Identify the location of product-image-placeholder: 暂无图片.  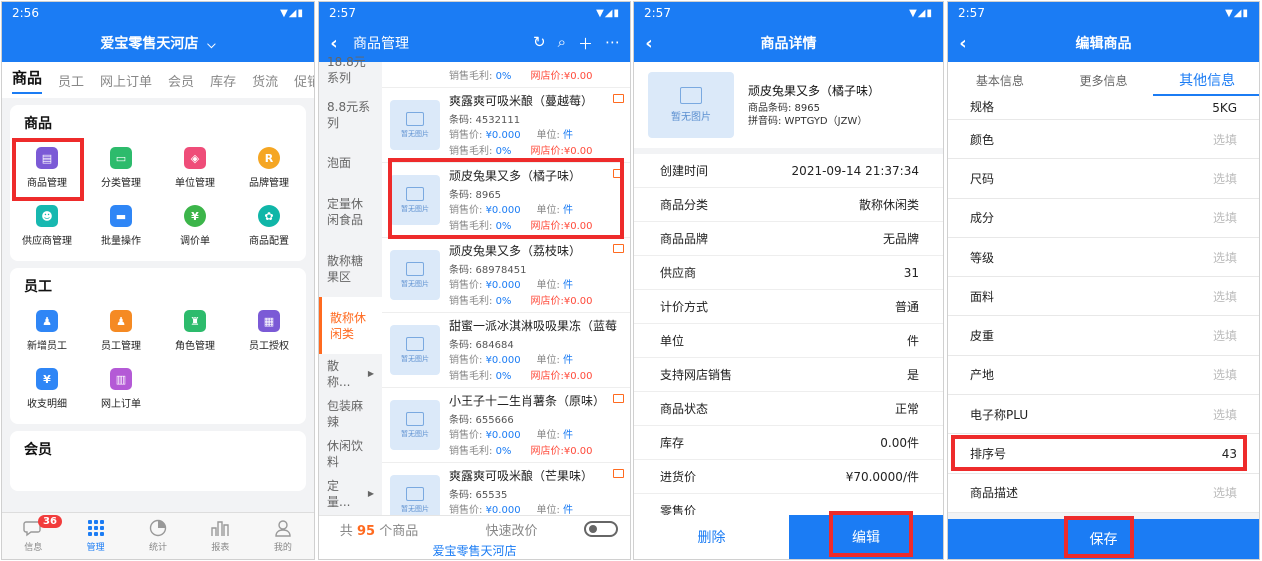
(415, 350).